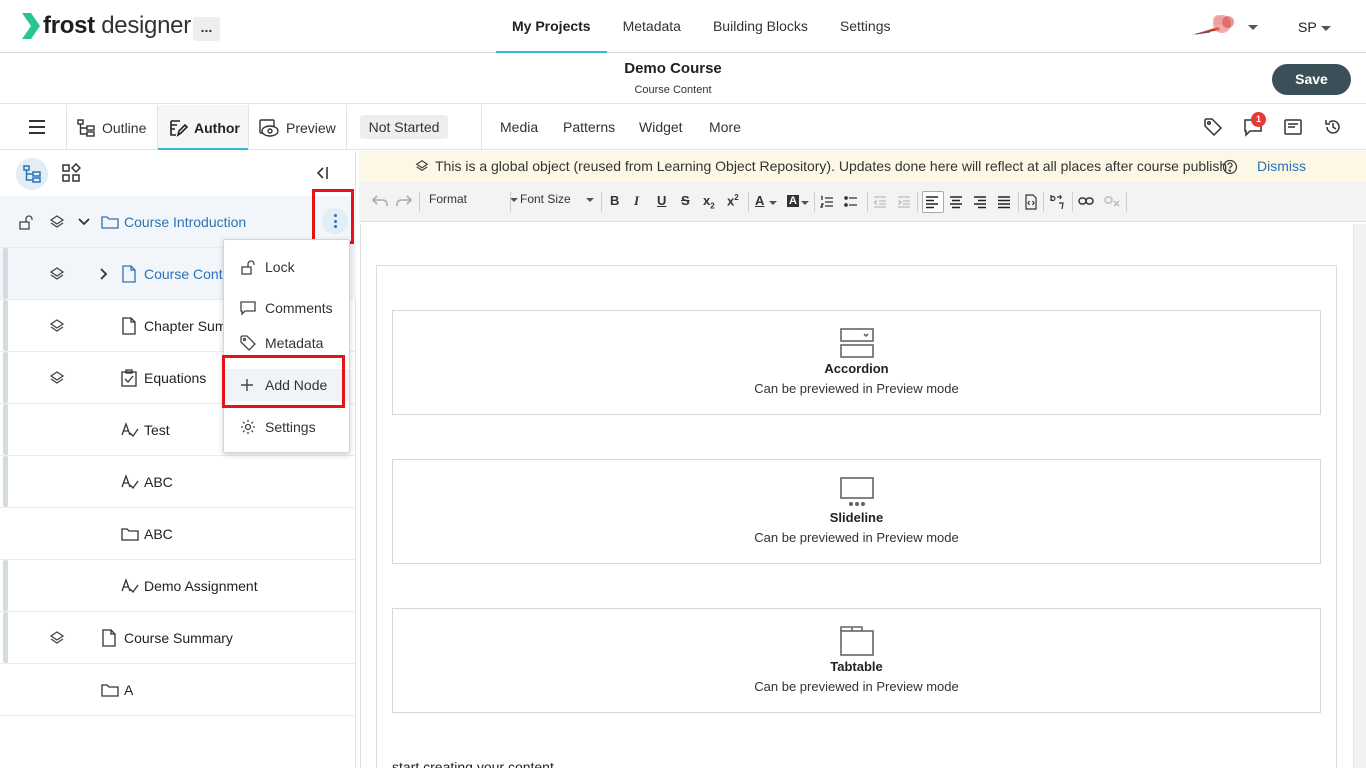 This screenshot has height=768, width=1366. I want to click on chevron-right-icon, so click(104, 274).